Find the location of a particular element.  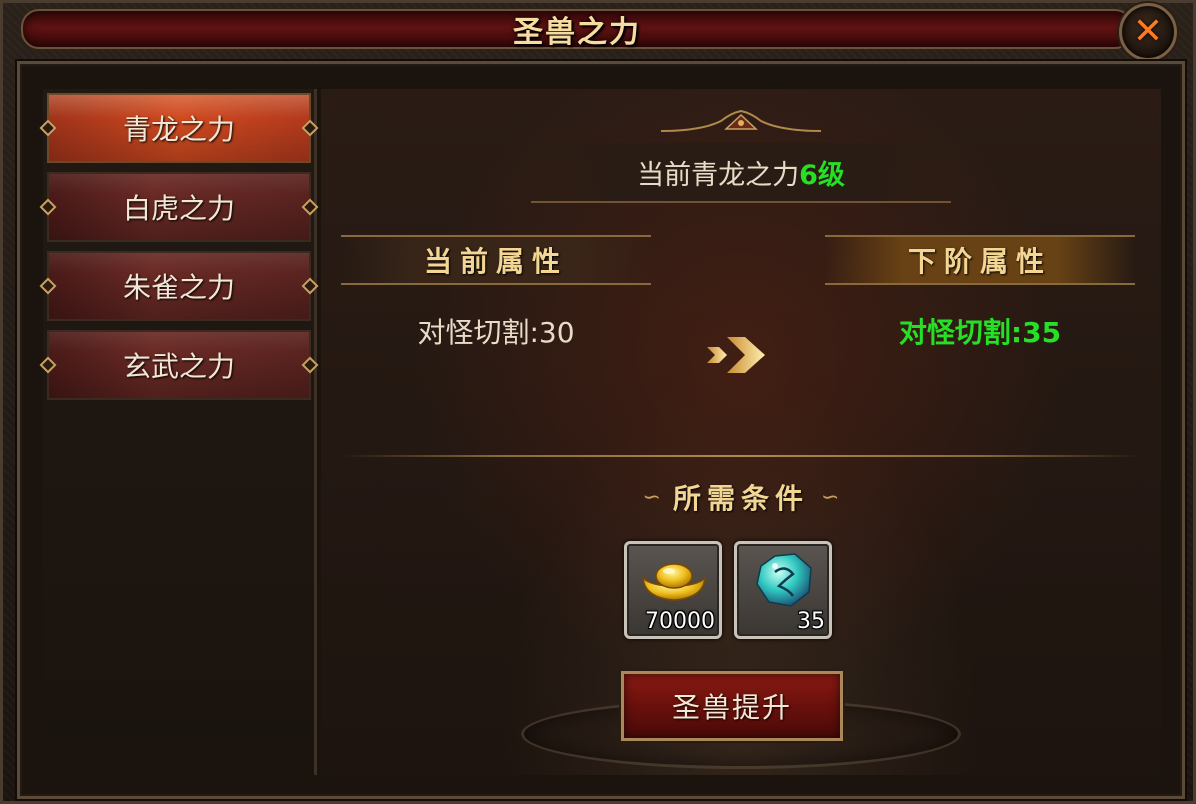

double-arrow-icon is located at coordinates (736, 355).